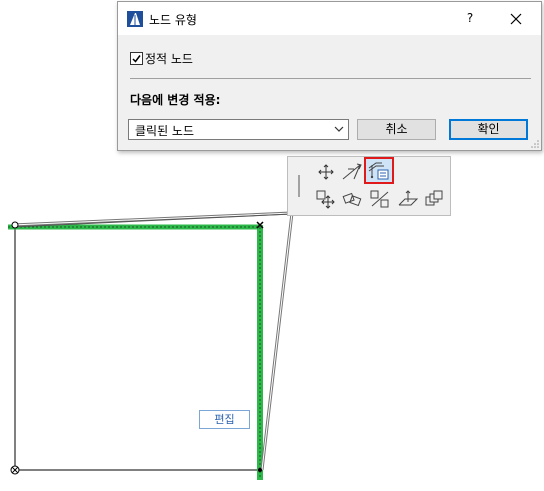 This screenshot has width=544, height=491. What do you see at coordinates (135, 19) in the screenshot?
I see `archicad-app-icon` at bounding box center [135, 19].